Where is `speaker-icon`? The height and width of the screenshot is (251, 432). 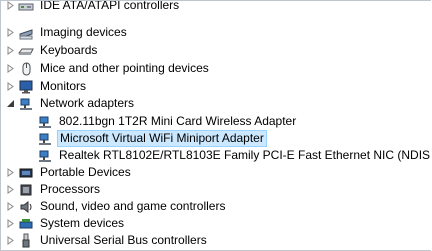 speaker-icon is located at coordinates (26, 207).